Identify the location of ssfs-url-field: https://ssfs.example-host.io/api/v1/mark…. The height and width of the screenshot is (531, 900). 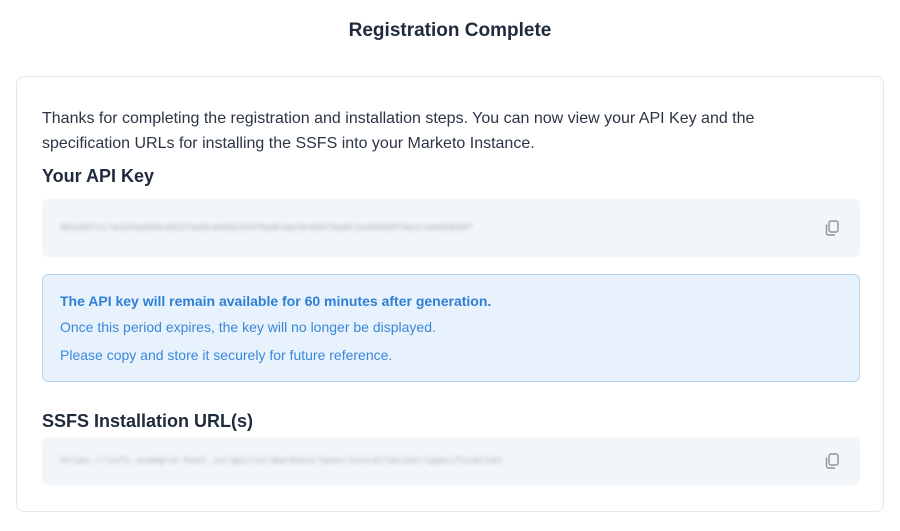
(451, 461).